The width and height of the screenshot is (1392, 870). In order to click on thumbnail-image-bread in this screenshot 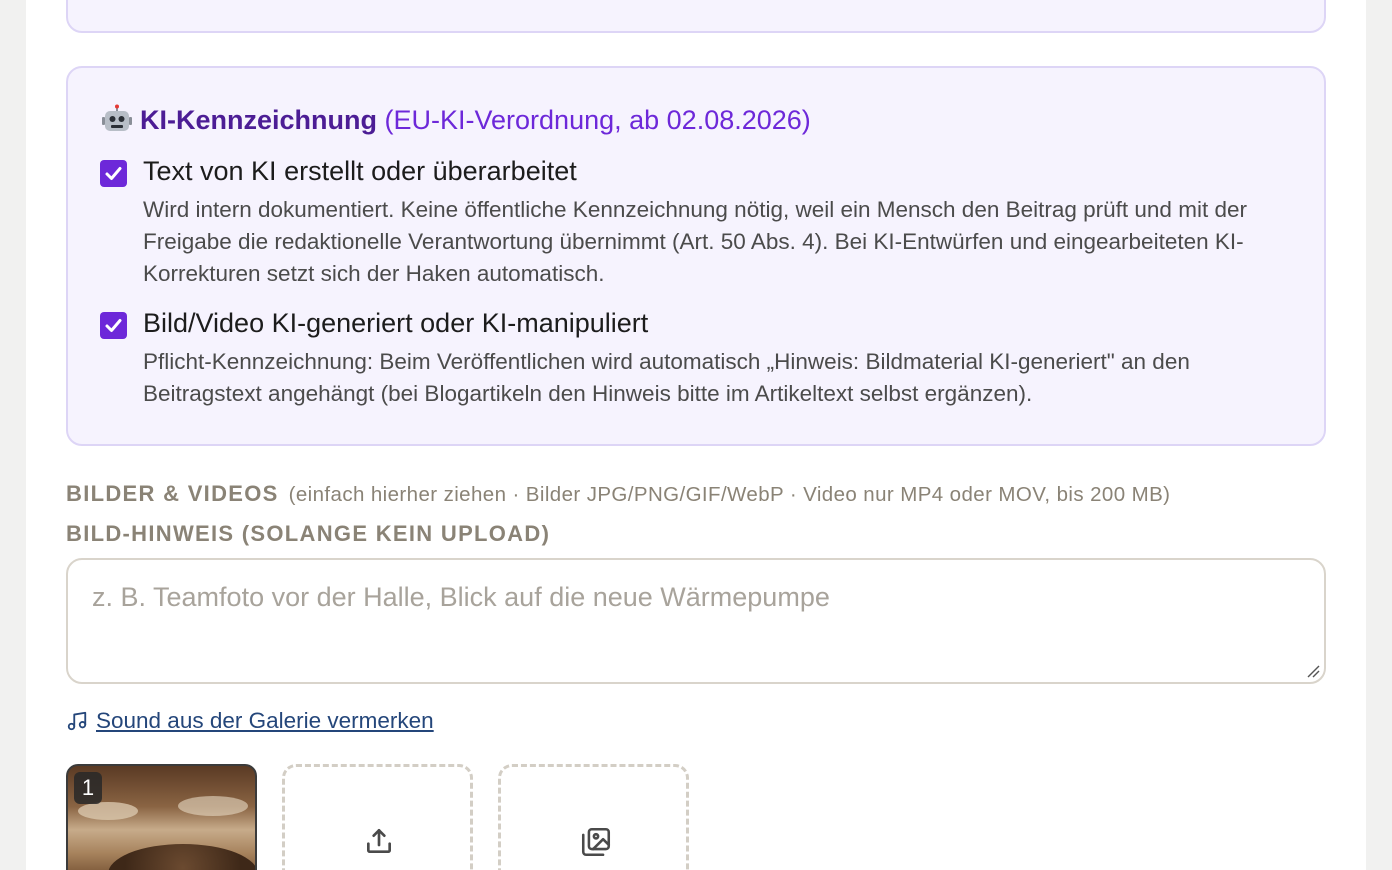, I will do `click(181, 857)`.